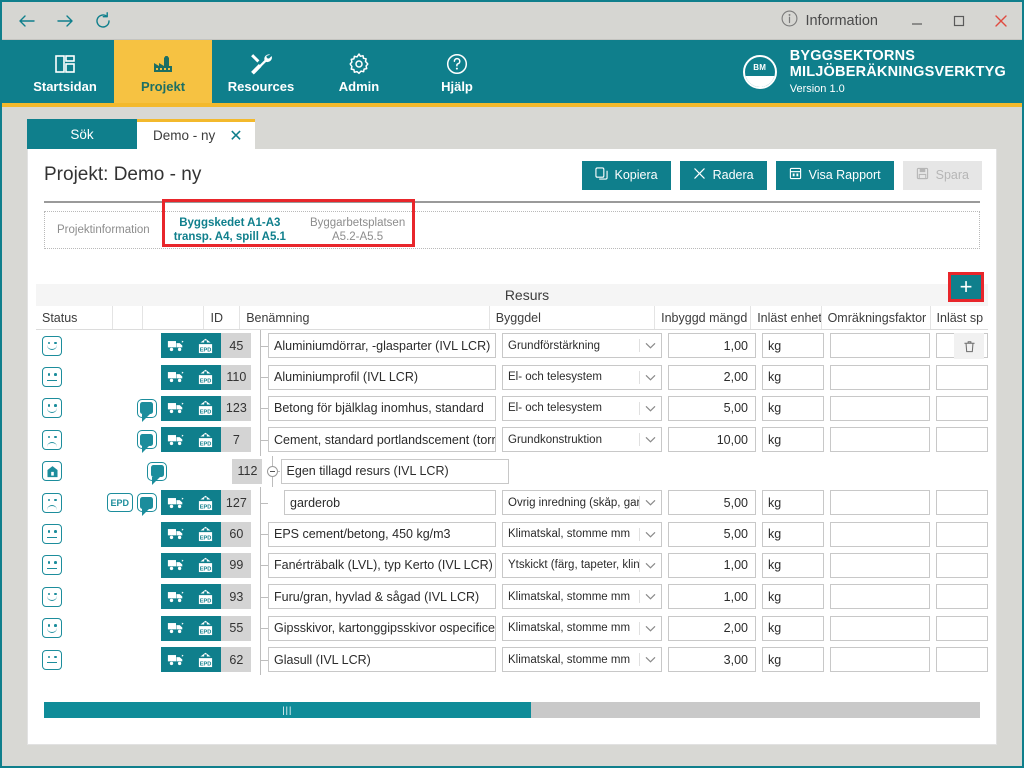  Describe the element at coordinates (876, 317) in the screenshot. I see `column-header-omrakningsfaktor: Omräkningsfaktor` at that location.